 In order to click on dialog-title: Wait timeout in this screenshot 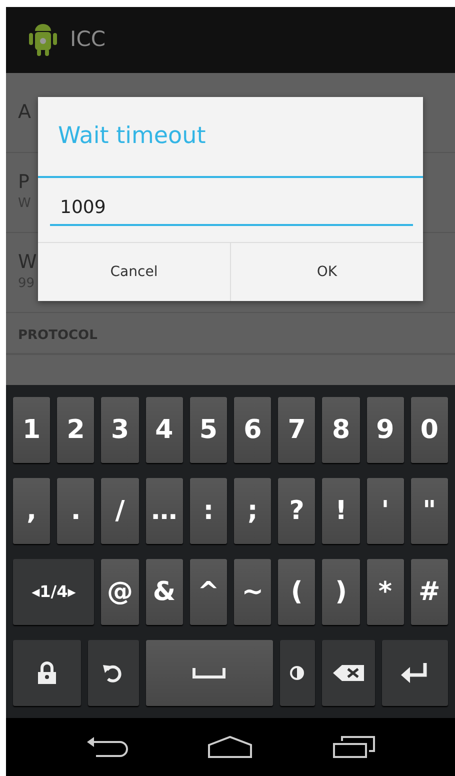, I will do `click(132, 137)`.